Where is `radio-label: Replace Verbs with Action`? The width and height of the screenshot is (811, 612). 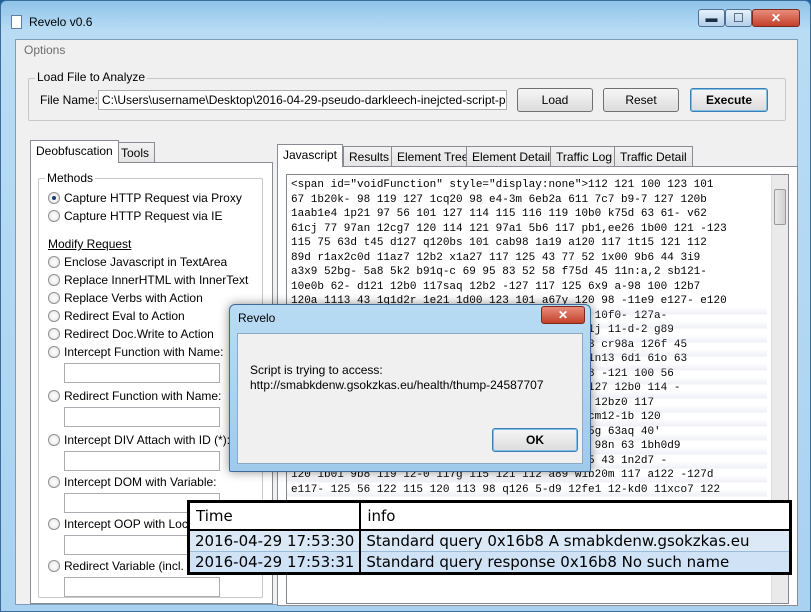 radio-label: Replace Verbs with Action is located at coordinates (133, 298).